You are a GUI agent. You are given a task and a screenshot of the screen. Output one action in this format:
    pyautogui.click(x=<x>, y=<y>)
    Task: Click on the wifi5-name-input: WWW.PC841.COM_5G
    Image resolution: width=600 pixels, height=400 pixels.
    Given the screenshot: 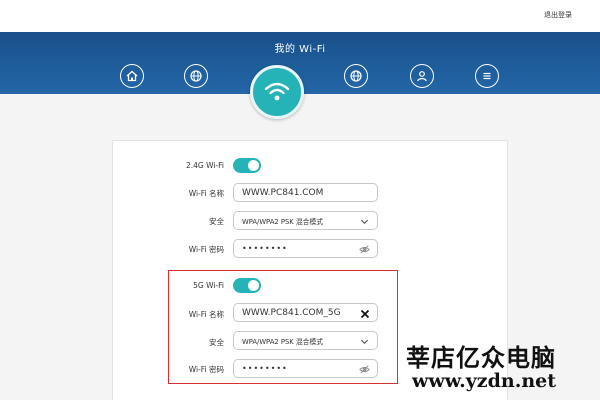 What is the action you would take?
    pyautogui.click(x=305, y=312)
    